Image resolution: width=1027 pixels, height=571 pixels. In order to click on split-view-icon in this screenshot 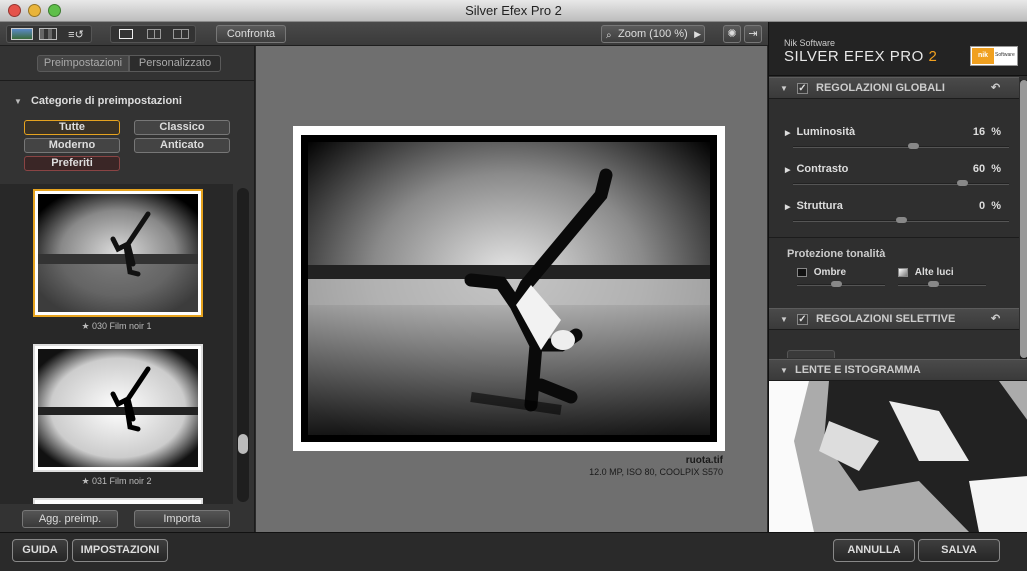, I will do `click(154, 34)`.